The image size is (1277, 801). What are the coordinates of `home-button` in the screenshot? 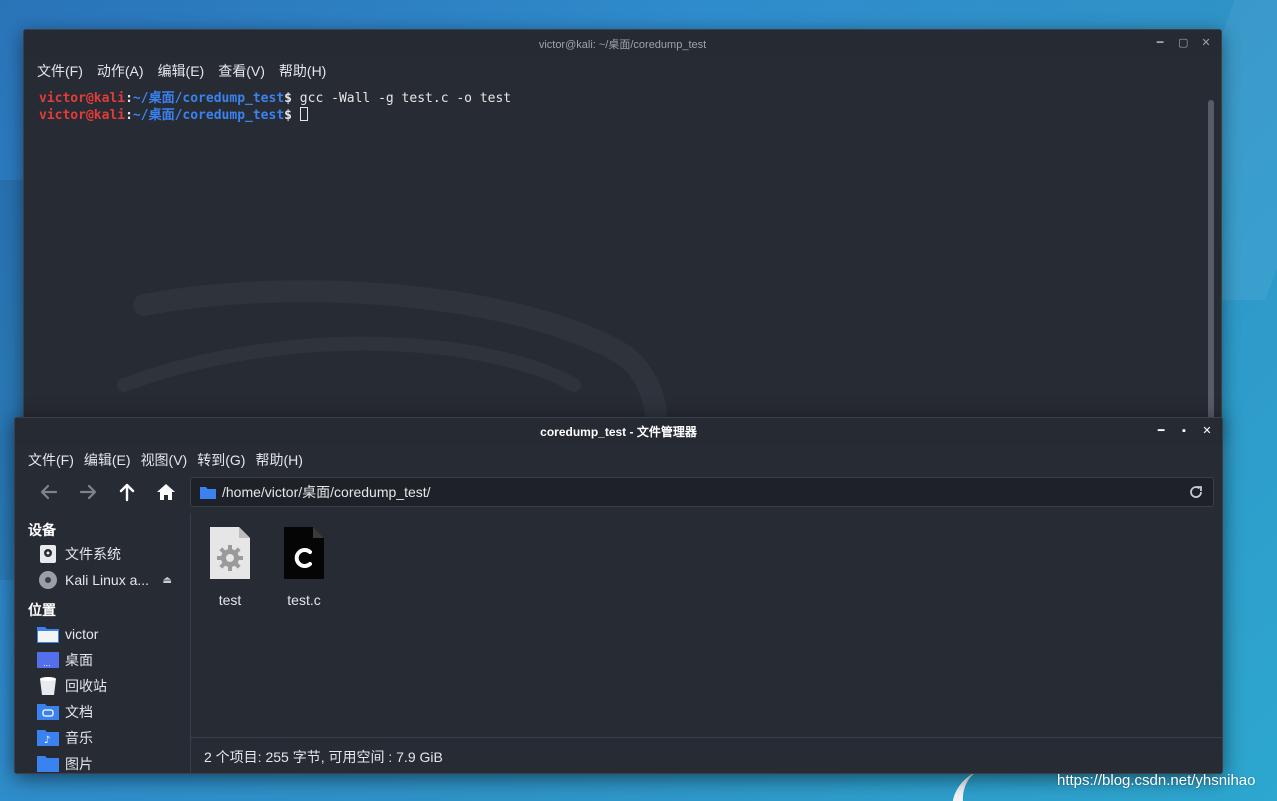 It's located at (165, 492).